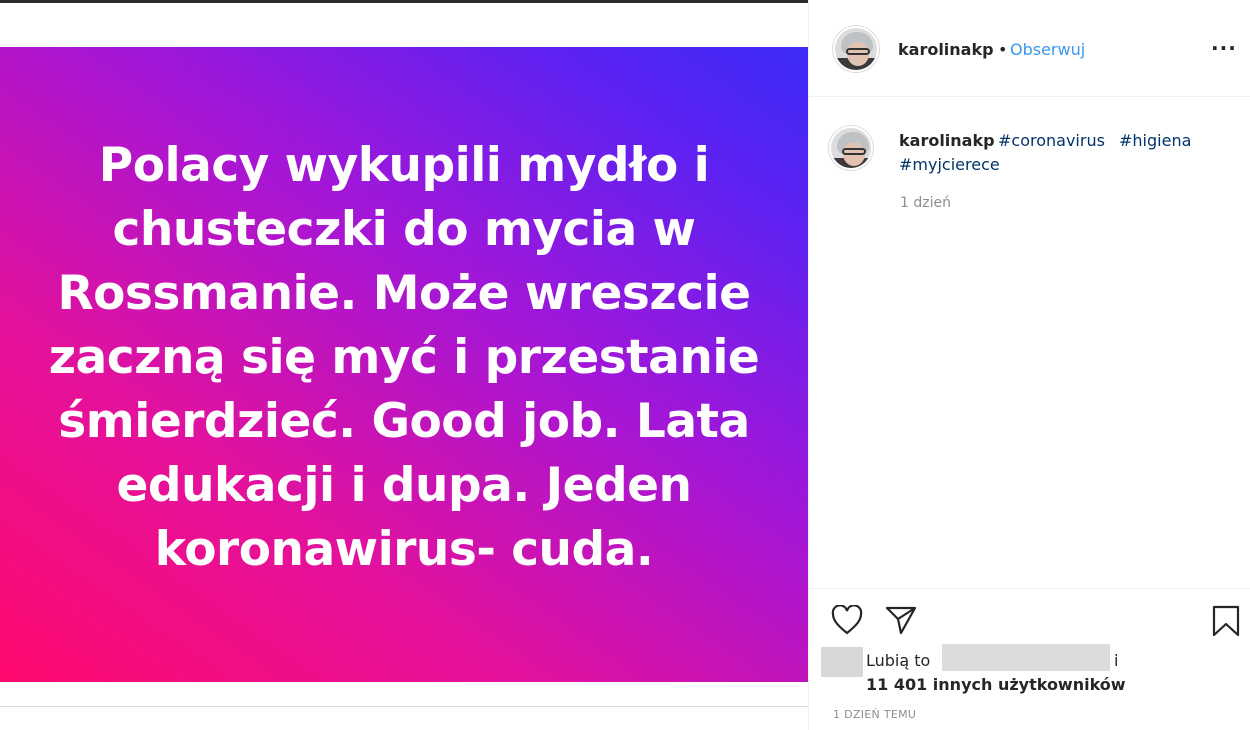  I want to click on caption-username: karolinakp, so click(947, 140).